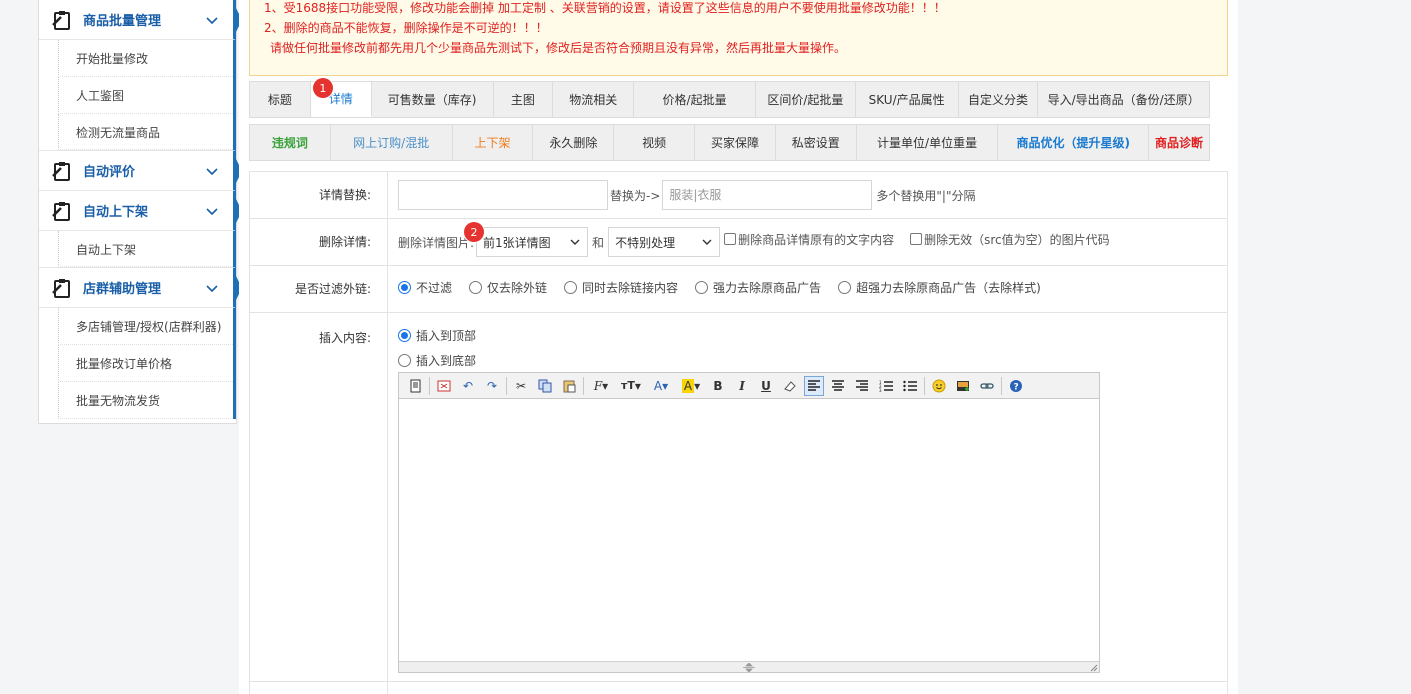 The width and height of the screenshot is (1411, 694). What do you see at coordinates (838, 386) in the screenshot?
I see `align-center-icon` at bounding box center [838, 386].